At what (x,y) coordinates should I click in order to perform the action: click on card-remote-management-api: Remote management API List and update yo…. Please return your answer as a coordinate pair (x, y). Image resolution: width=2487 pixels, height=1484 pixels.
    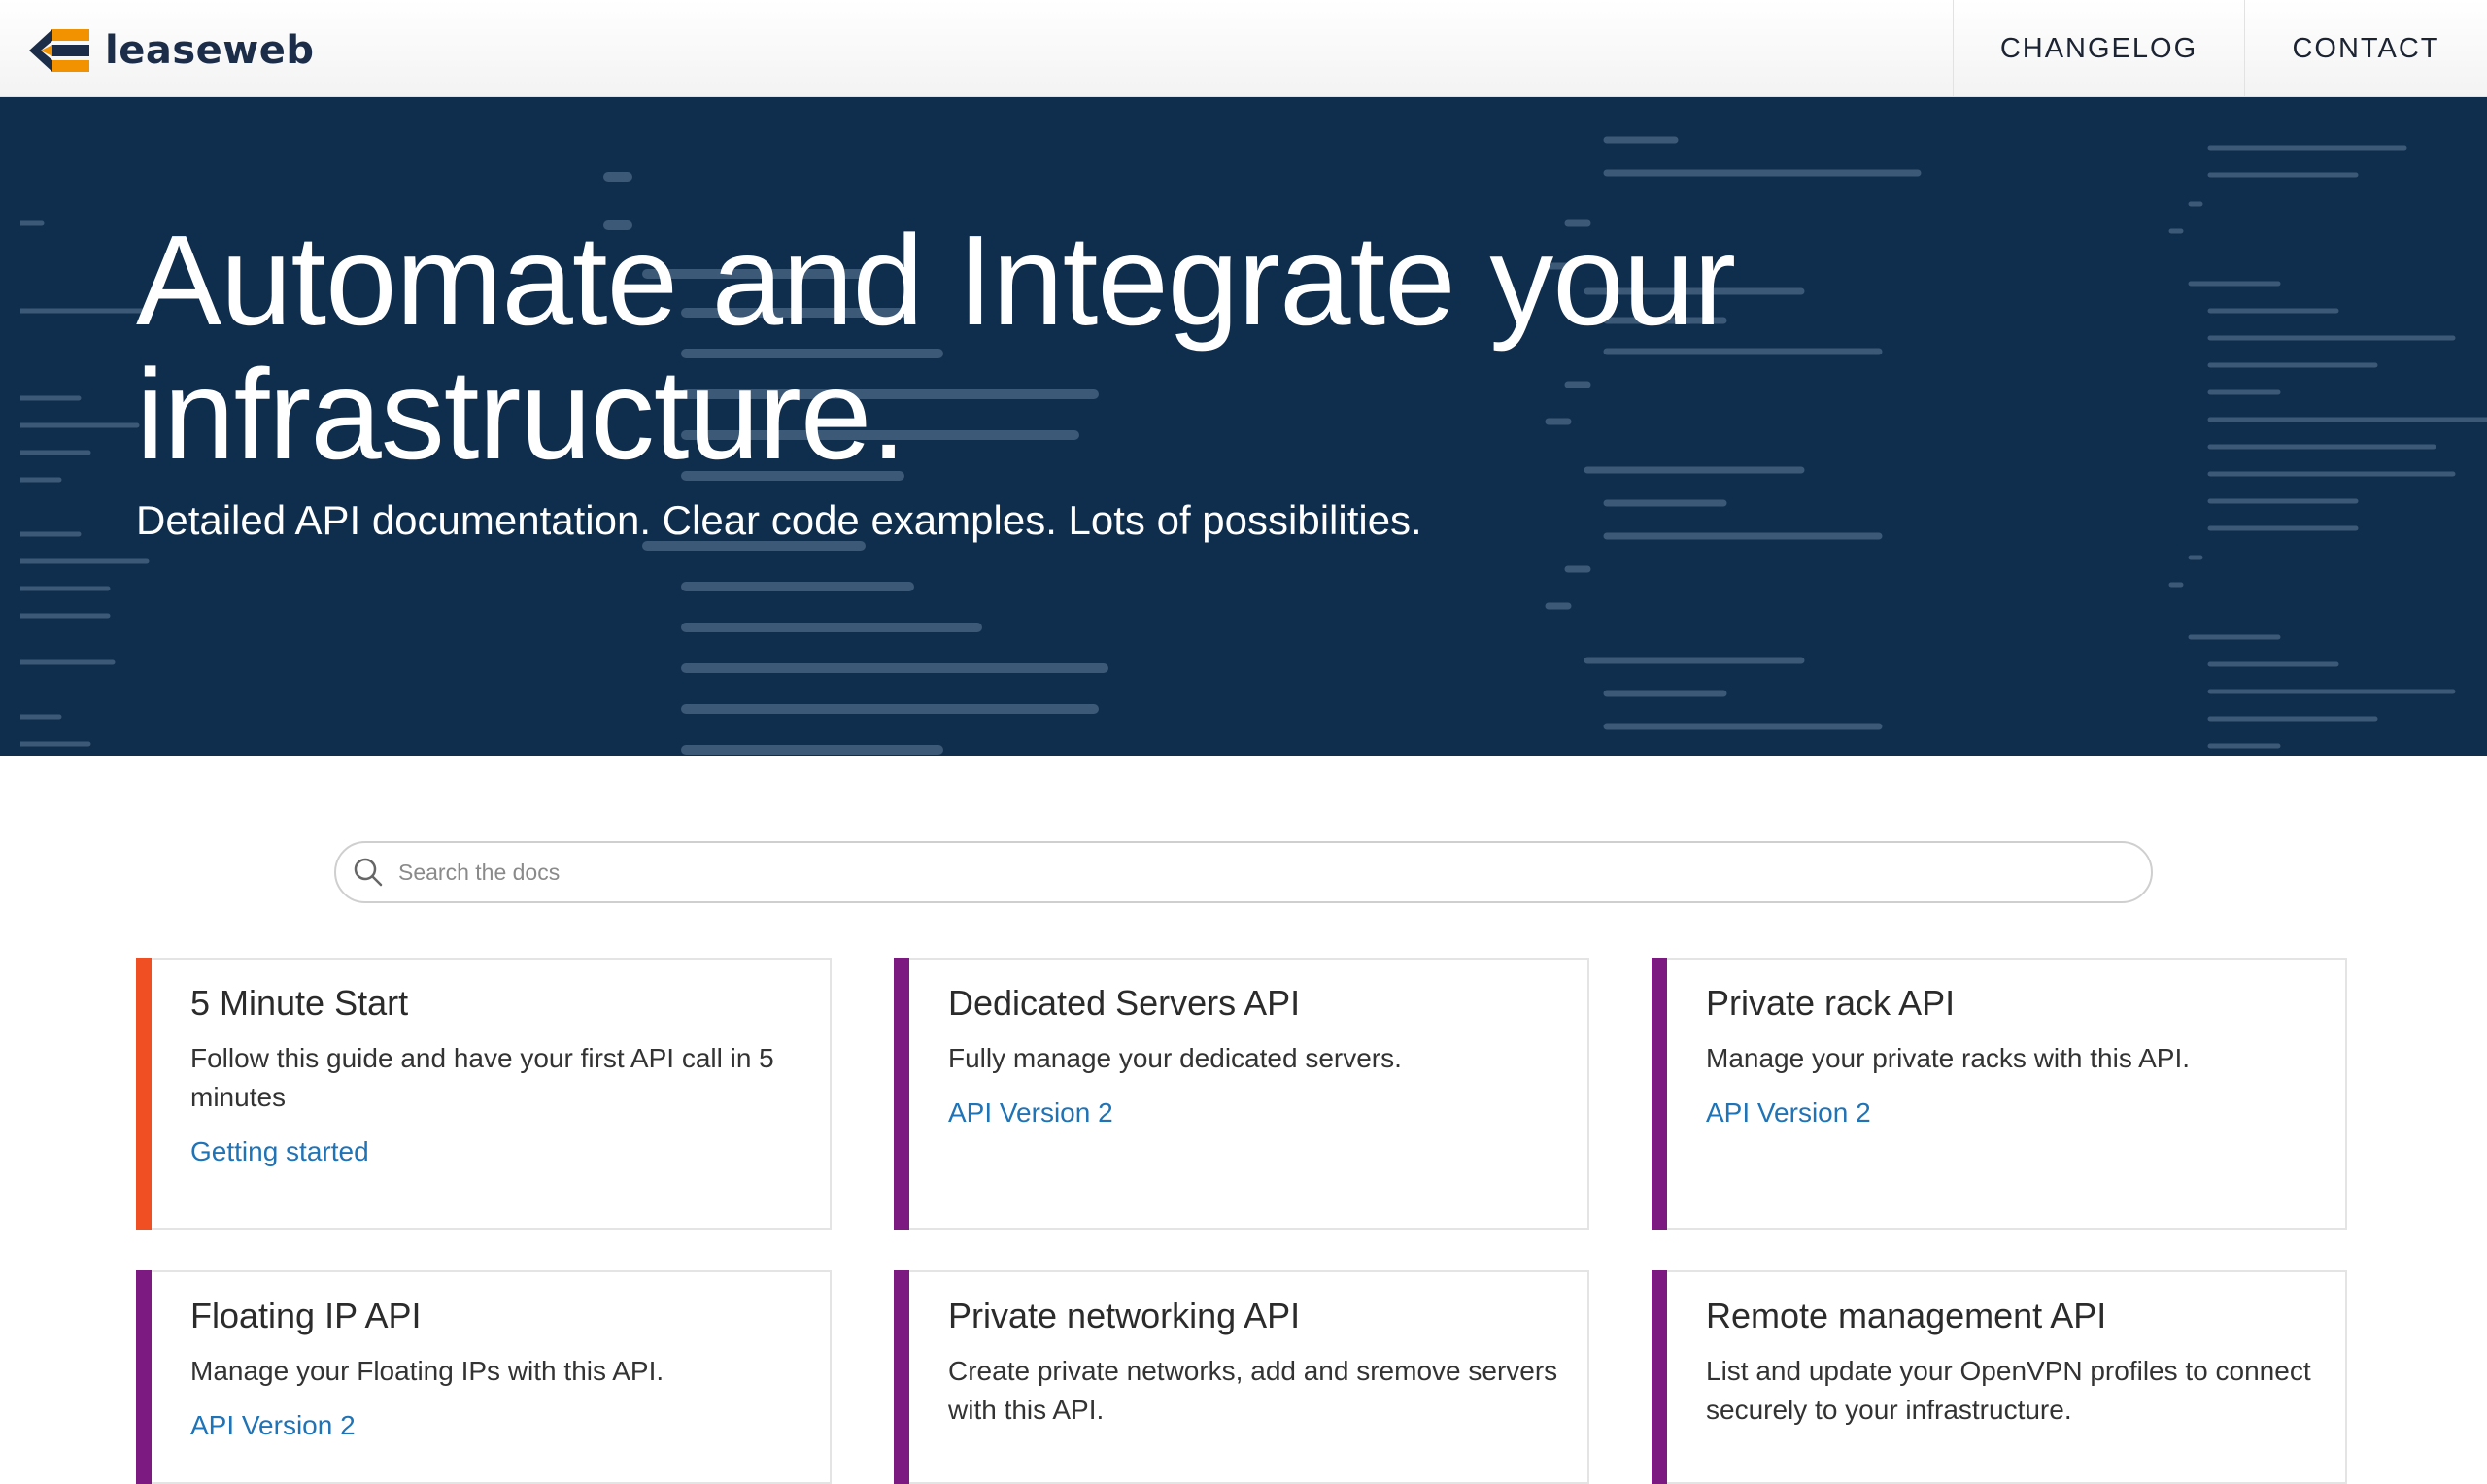
    Looking at the image, I should click on (1999, 1377).